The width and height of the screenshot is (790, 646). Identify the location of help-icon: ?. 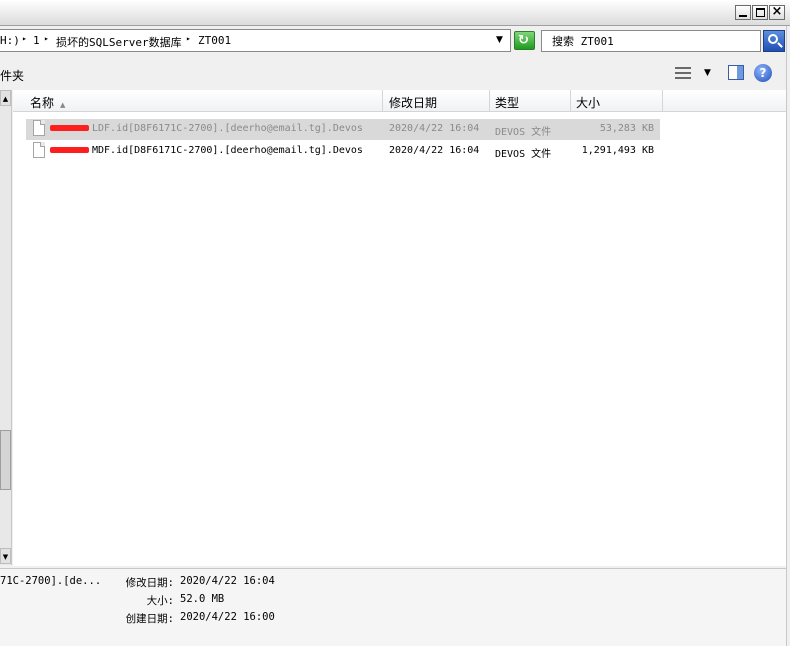
(763, 73).